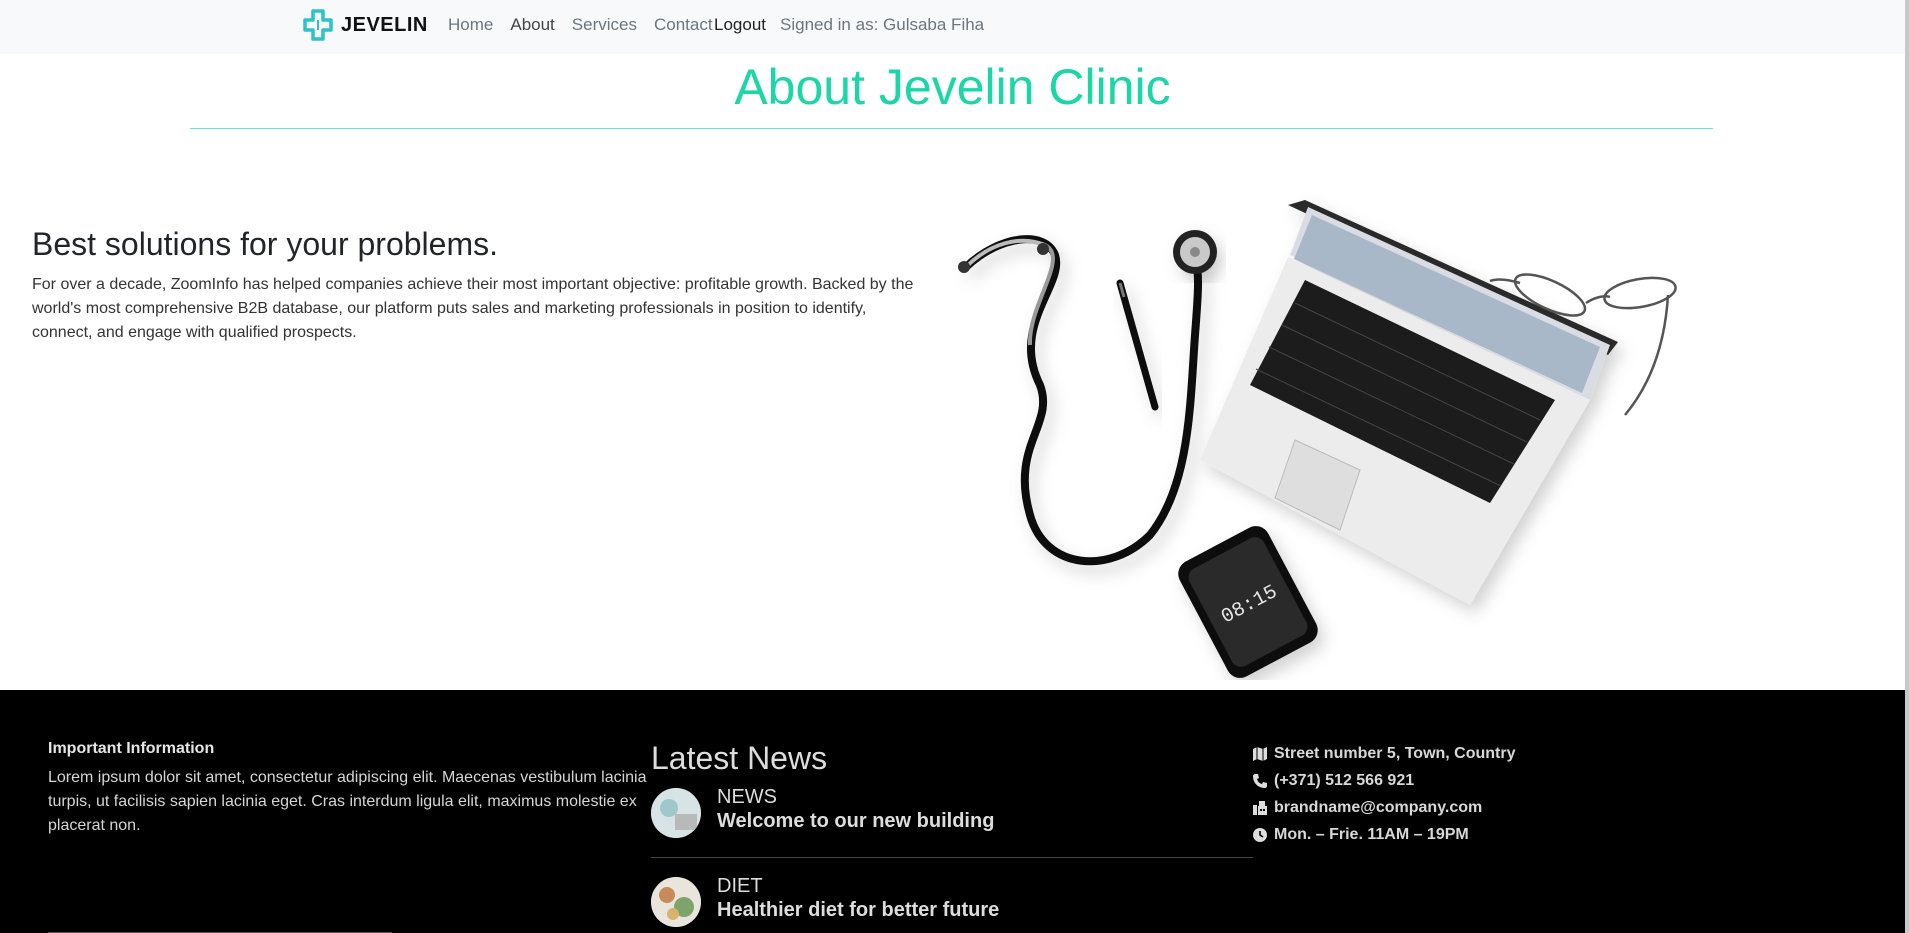 The height and width of the screenshot is (933, 1909). I want to click on nav-link-contact: Contact, so click(683, 25).